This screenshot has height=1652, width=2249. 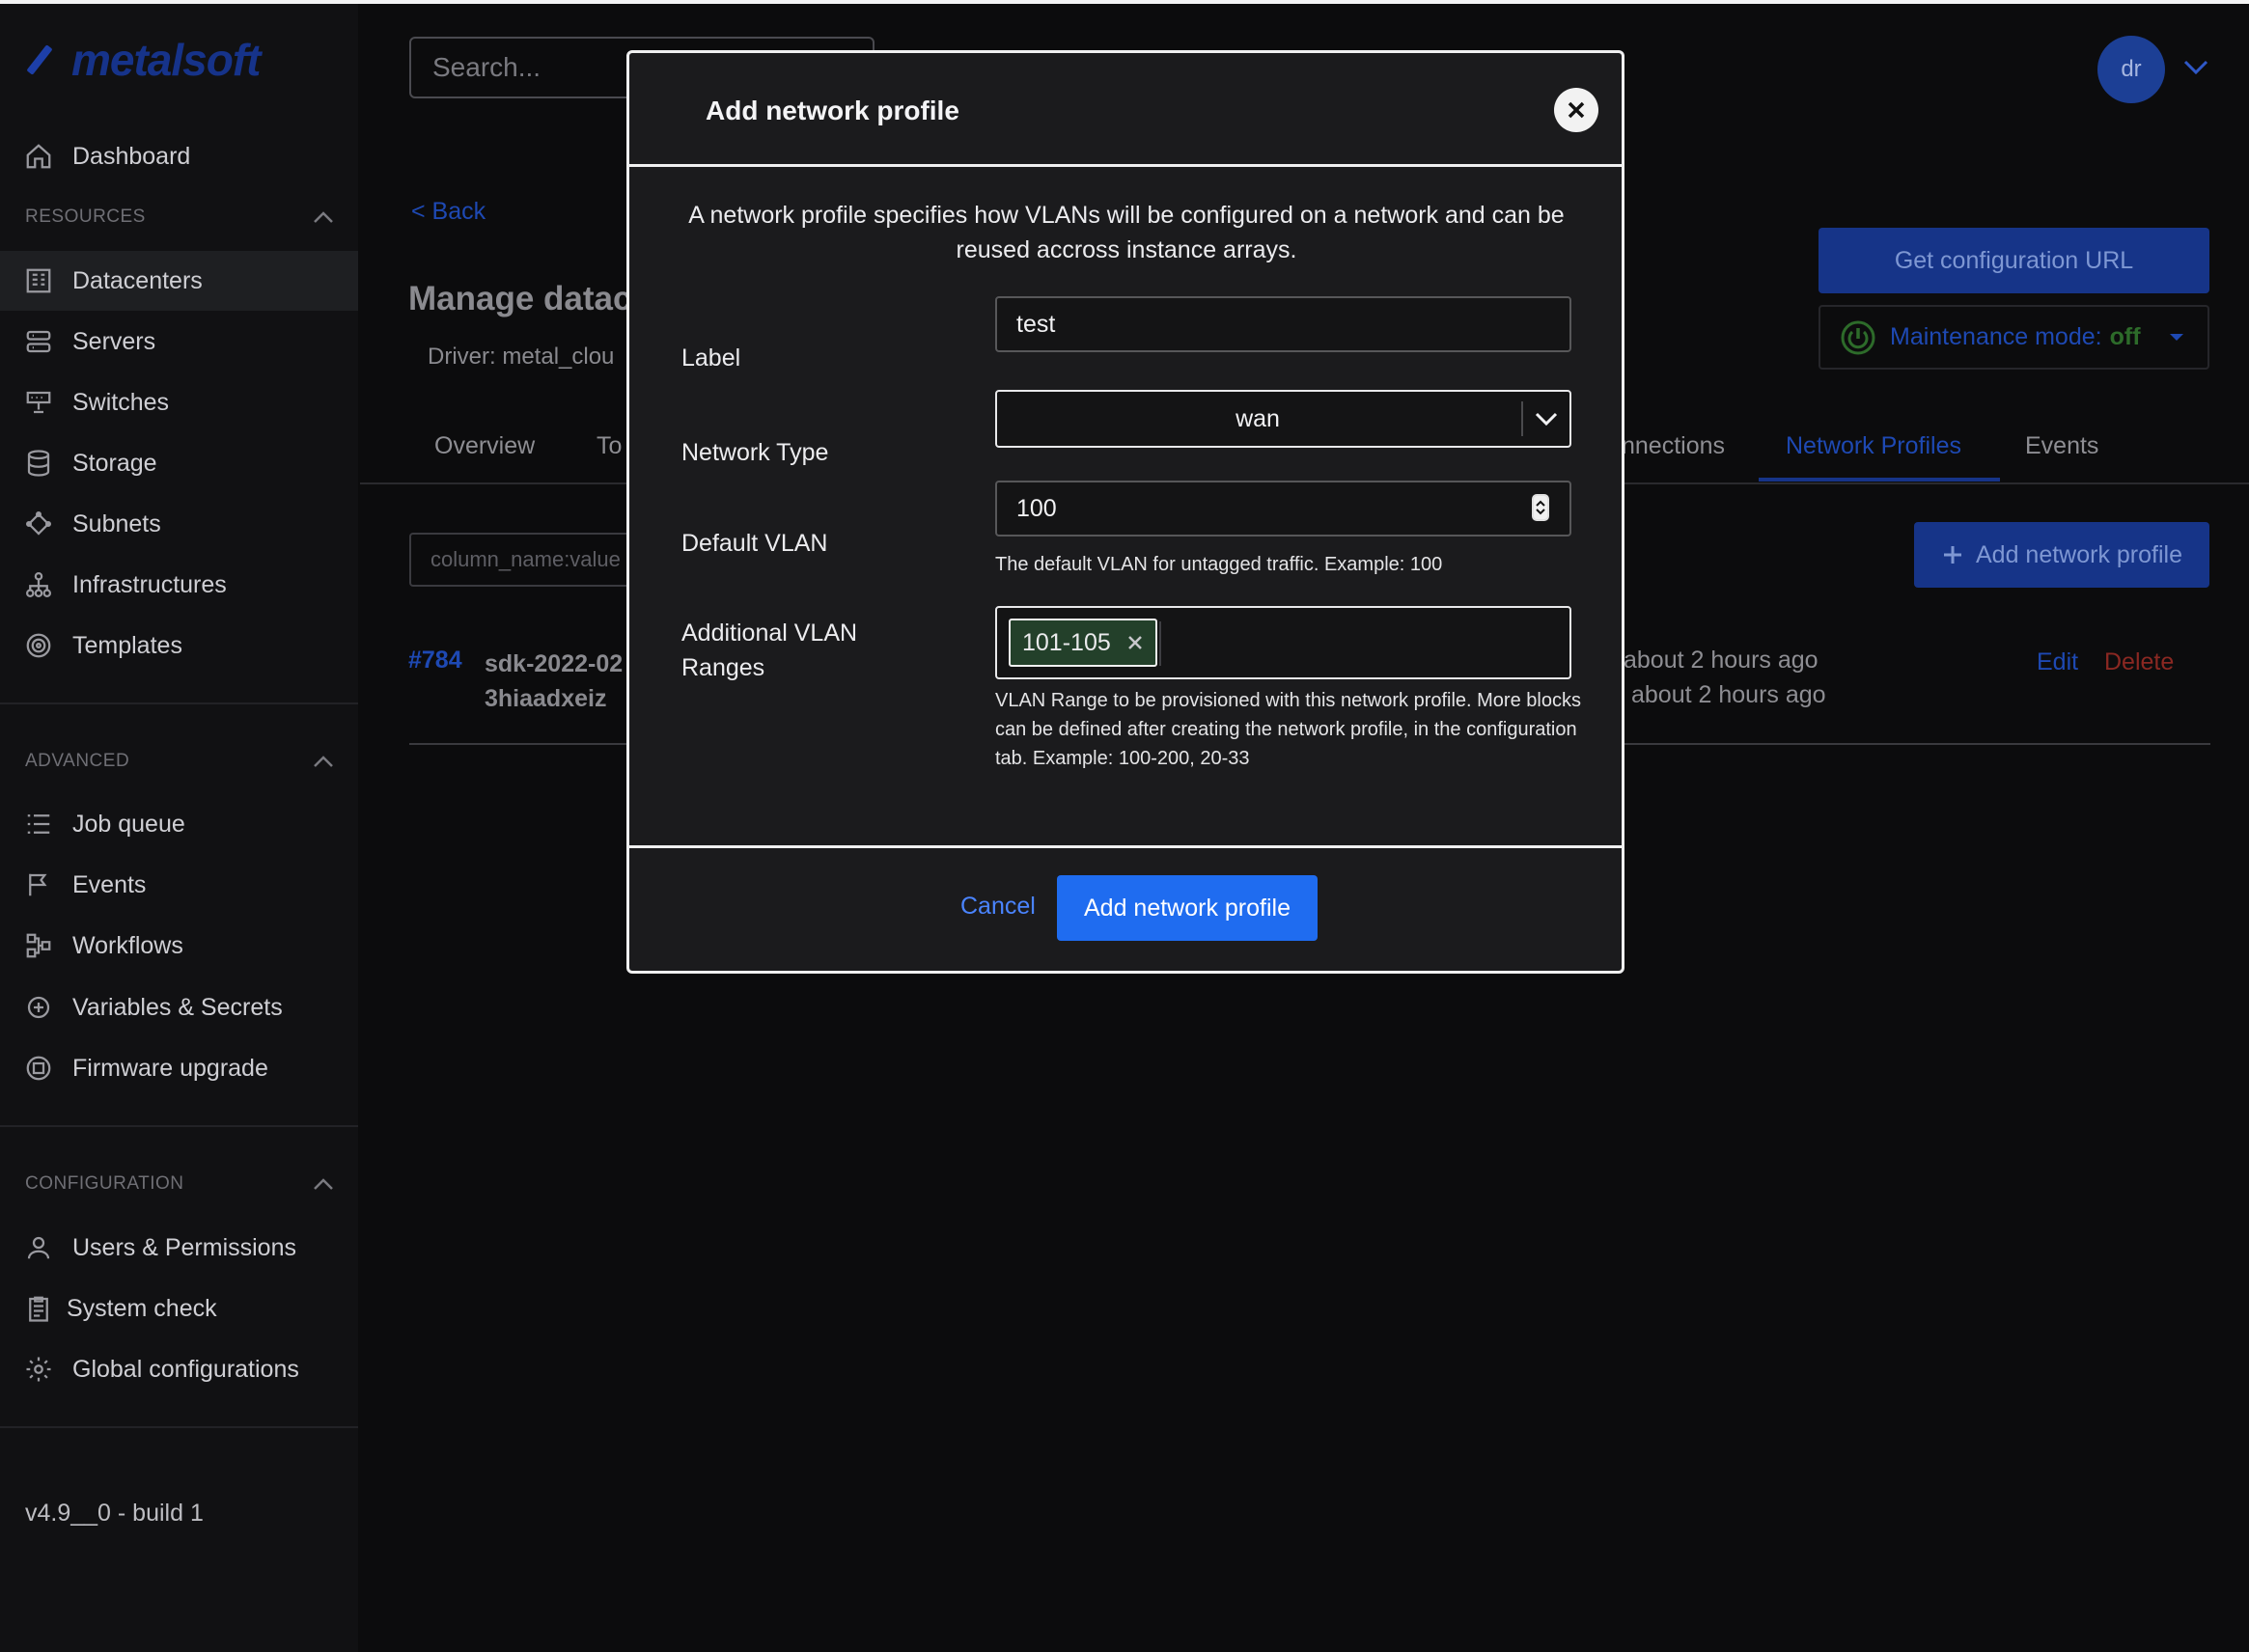 I want to click on sidebar-item-label: Workflows, so click(x=128, y=945).